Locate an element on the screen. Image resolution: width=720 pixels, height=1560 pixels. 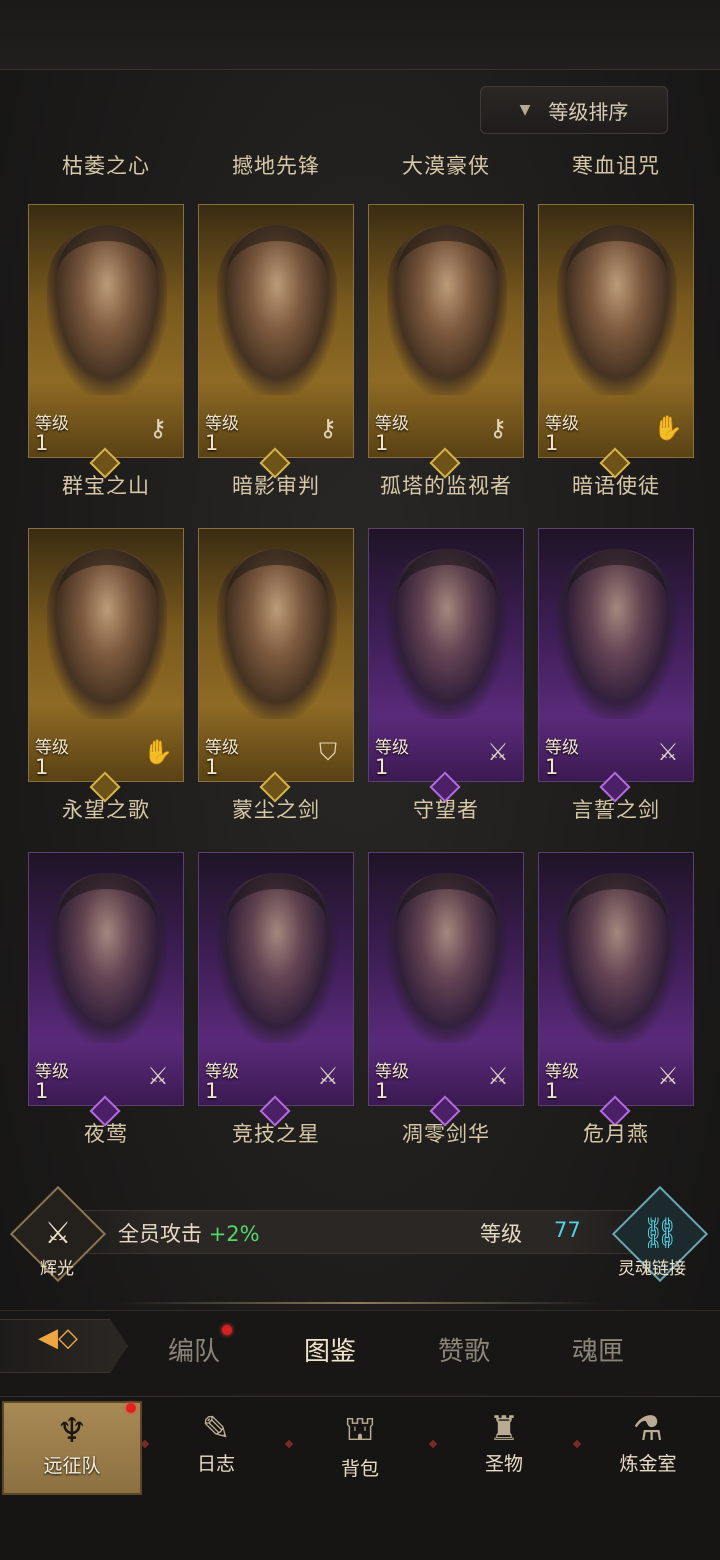
nav-backpack: ⛫ 背包 is located at coordinates (360, 1448).